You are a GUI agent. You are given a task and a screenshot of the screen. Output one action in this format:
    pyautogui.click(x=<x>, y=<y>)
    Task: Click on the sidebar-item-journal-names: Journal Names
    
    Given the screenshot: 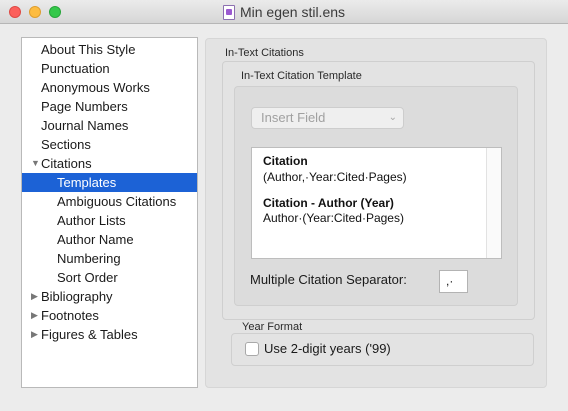 What is the action you would take?
    pyautogui.click(x=109, y=125)
    